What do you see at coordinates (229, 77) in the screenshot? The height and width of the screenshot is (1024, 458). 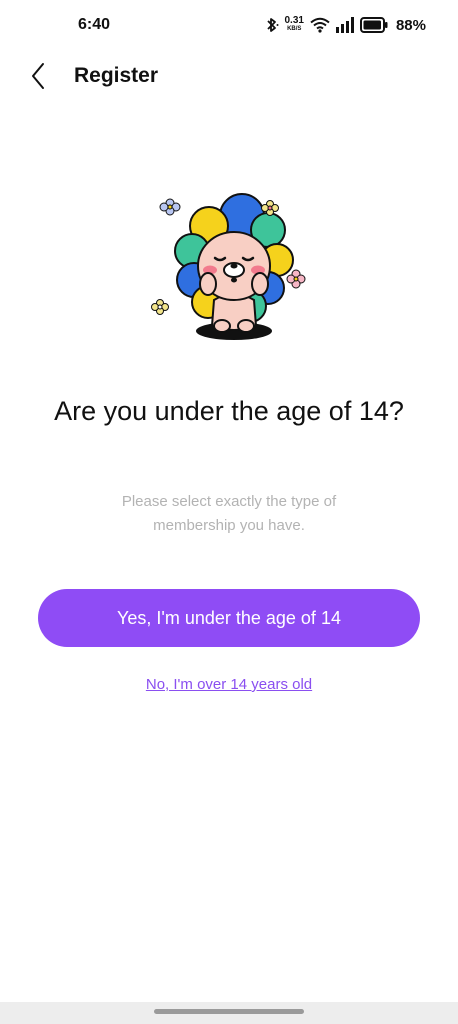 I see `app-header: Register` at bounding box center [229, 77].